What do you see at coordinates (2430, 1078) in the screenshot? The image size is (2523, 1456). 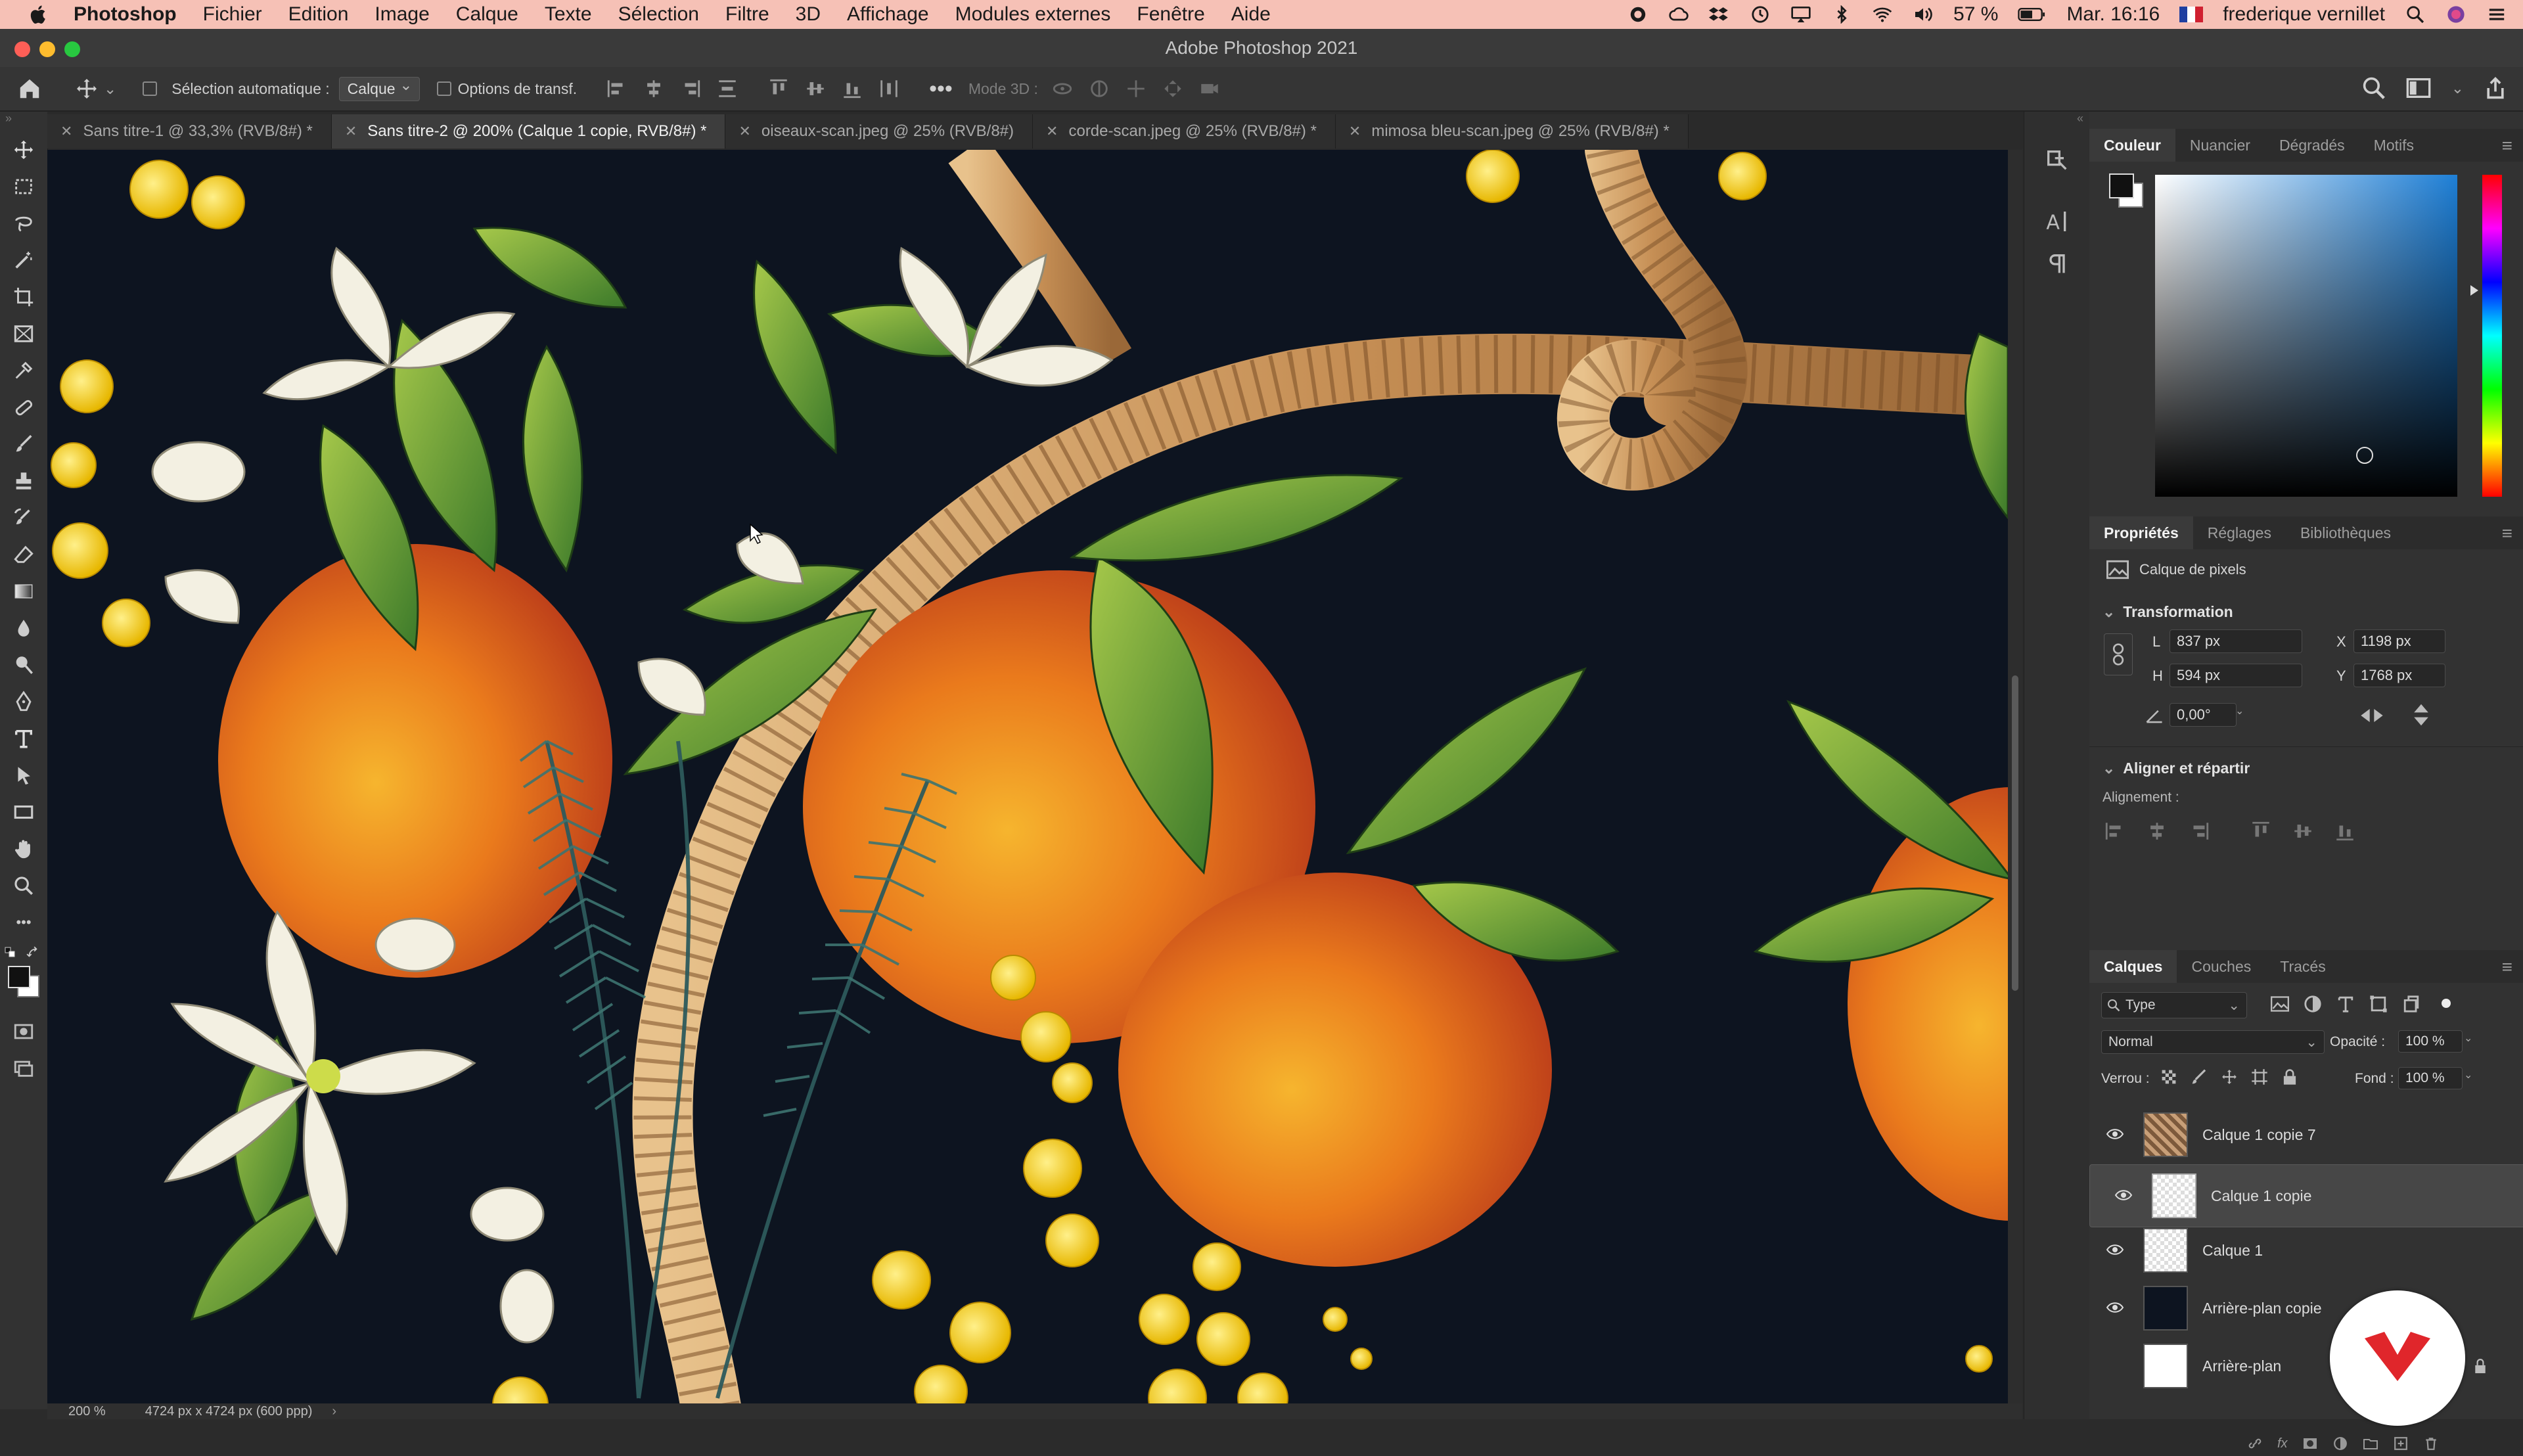 I see `fill-field: 100 %` at bounding box center [2430, 1078].